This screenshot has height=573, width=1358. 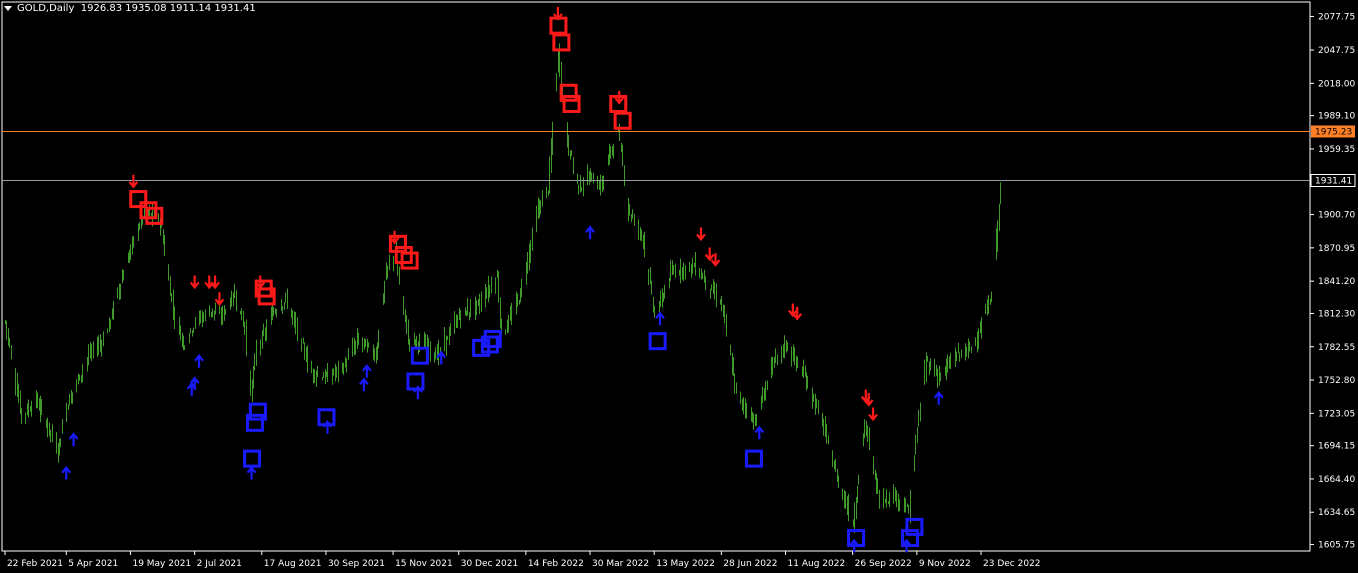 What do you see at coordinates (817, 564) in the screenshot?
I see `x-tick-label: 11 Aug 2022` at bounding box center [817, 564].